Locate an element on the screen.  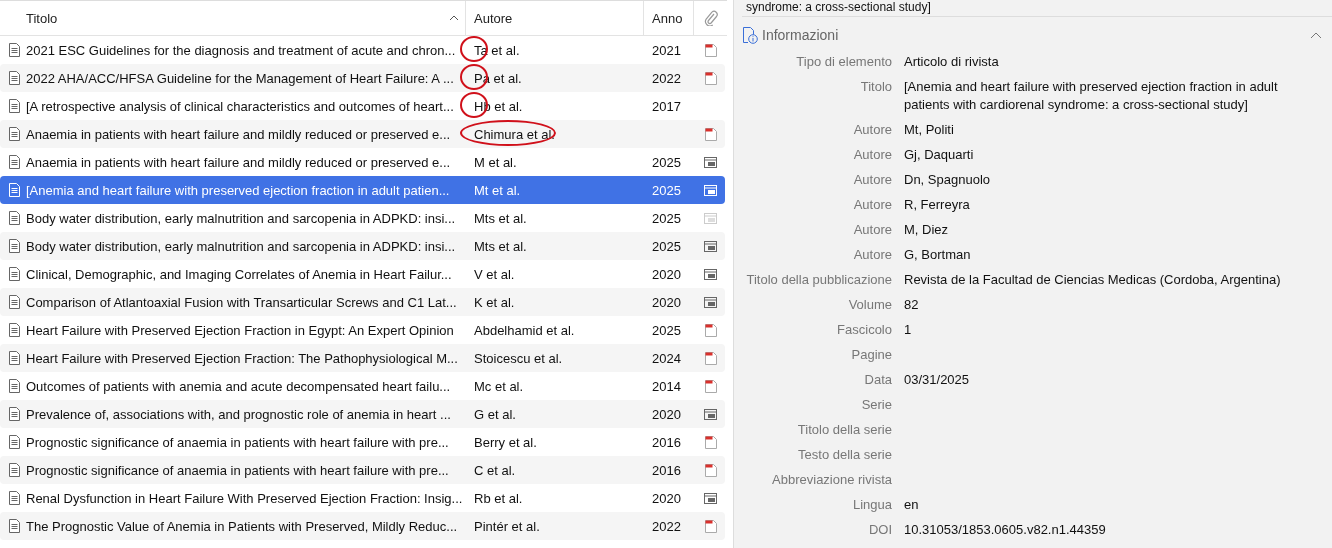
table-row: Heart Failure with Preserved Ejection Fraction in Egypt: An Expert Opinion Abdelhamid et al. 2025 is located at coordinates (362, 330).